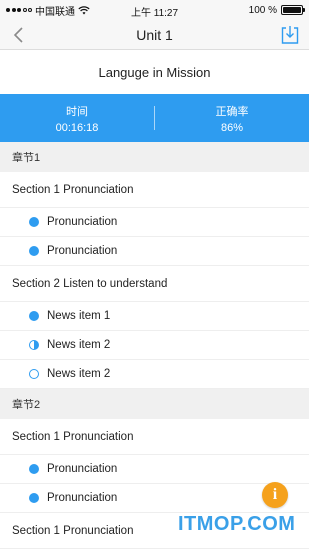 The height and width of the screenshot is (550, 320). What do you see at coordinates (19, 10) in the screenshot?
I see `signal-strength-icon` at bounding box center [19, 10].